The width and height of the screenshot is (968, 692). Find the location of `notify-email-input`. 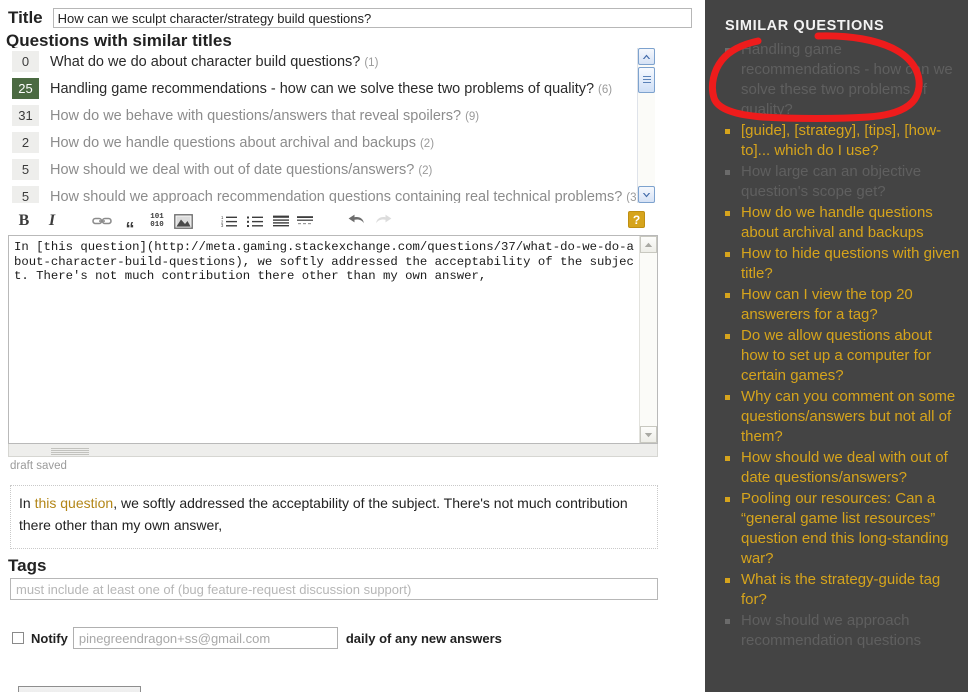

notify-email-input is located at coordinates (205, 638).